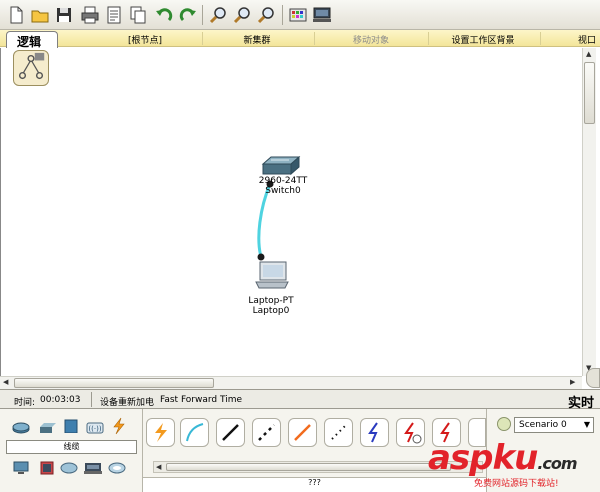 Image resolution: width=600 pixels, height=492 pixels. I want to click on security-category-icon, so click(47, 468).